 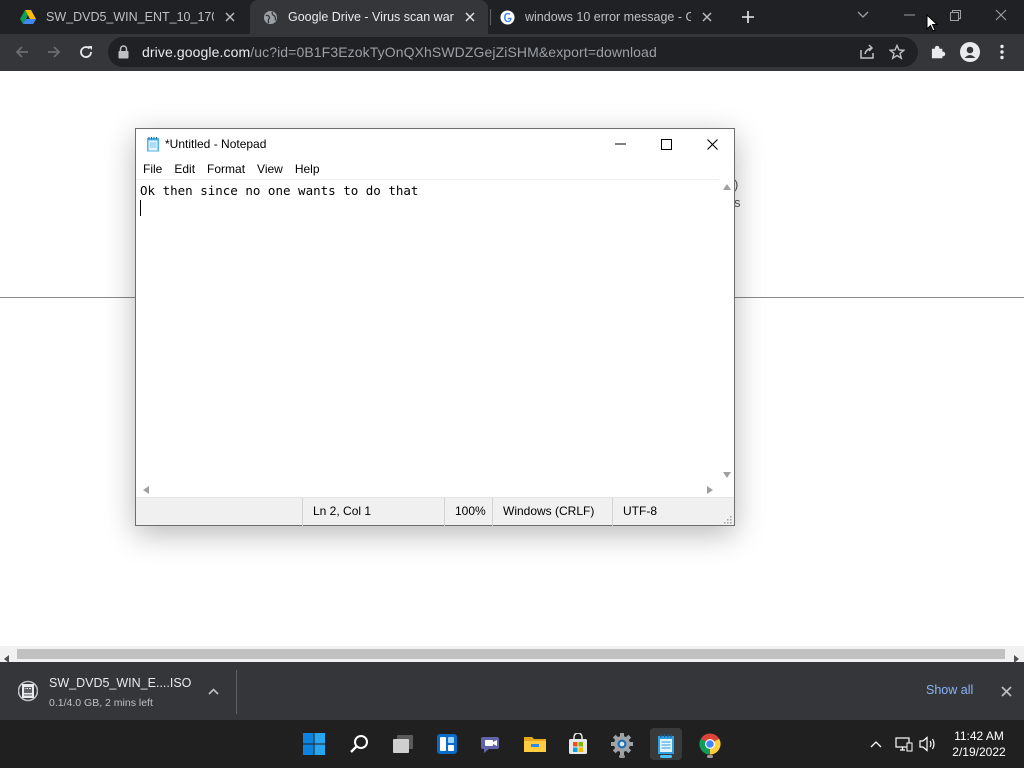 I want to click on clock: 11:42 AM 2/19/2022, so click(x=979, y=744).